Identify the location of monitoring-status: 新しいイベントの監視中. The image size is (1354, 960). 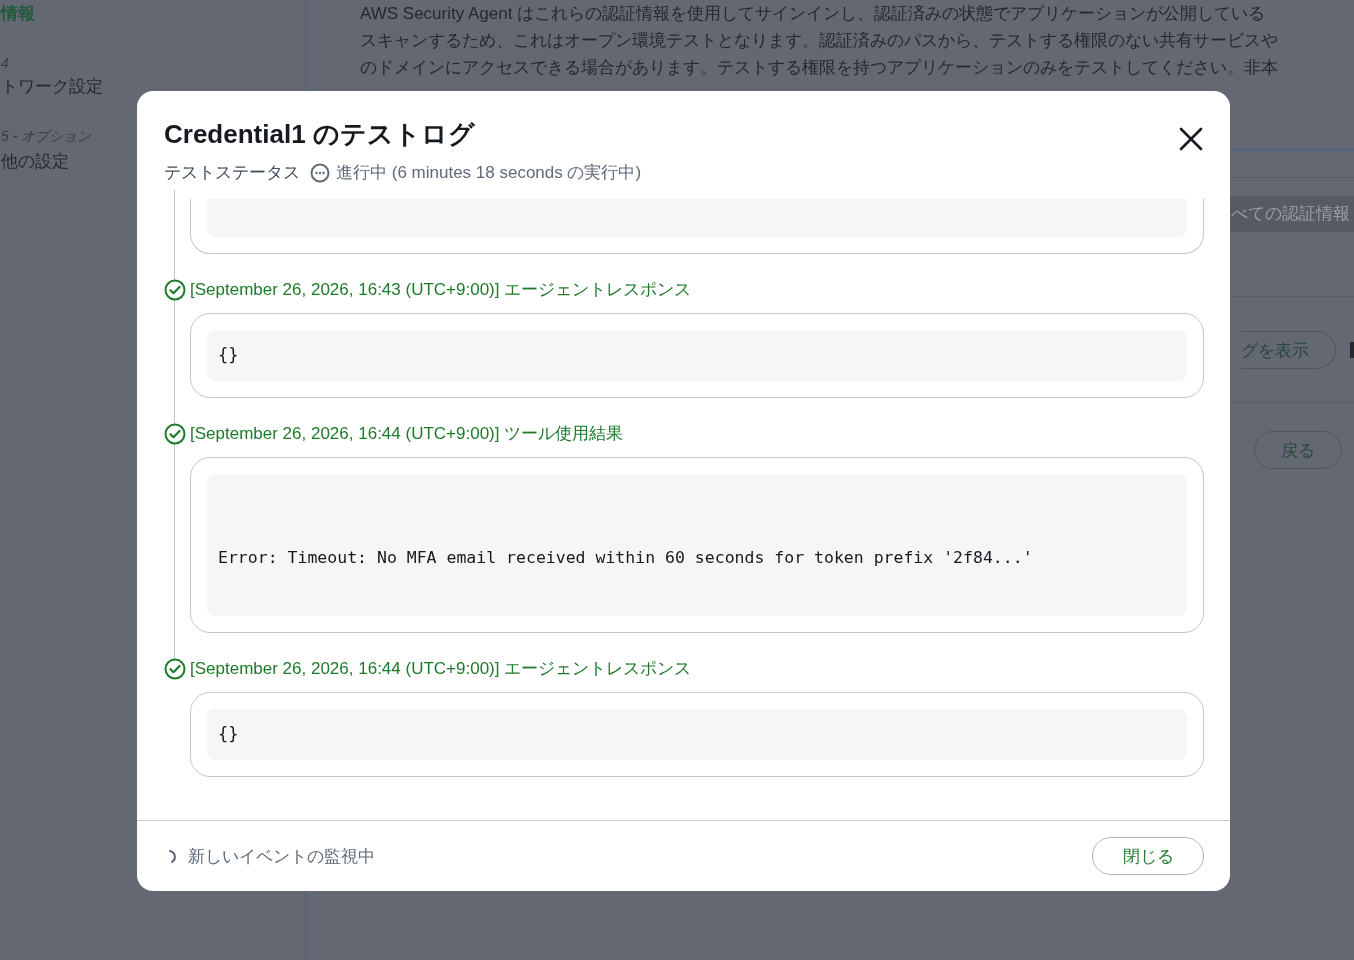
(282, 856).